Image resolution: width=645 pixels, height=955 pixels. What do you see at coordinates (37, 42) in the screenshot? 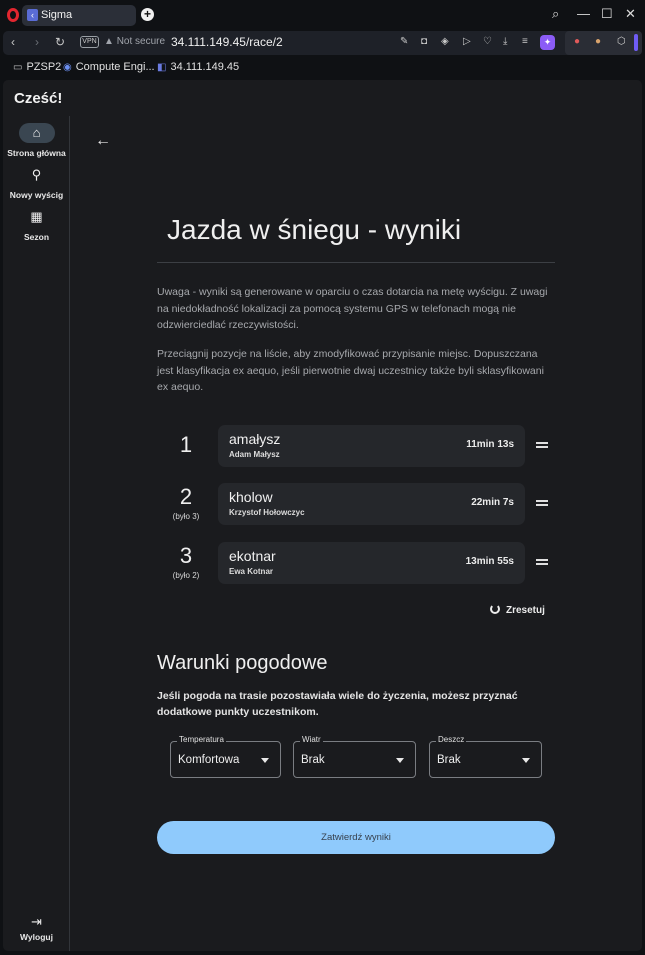
I see `forward-nav-icon: ›` at bounding box center [37, 42].